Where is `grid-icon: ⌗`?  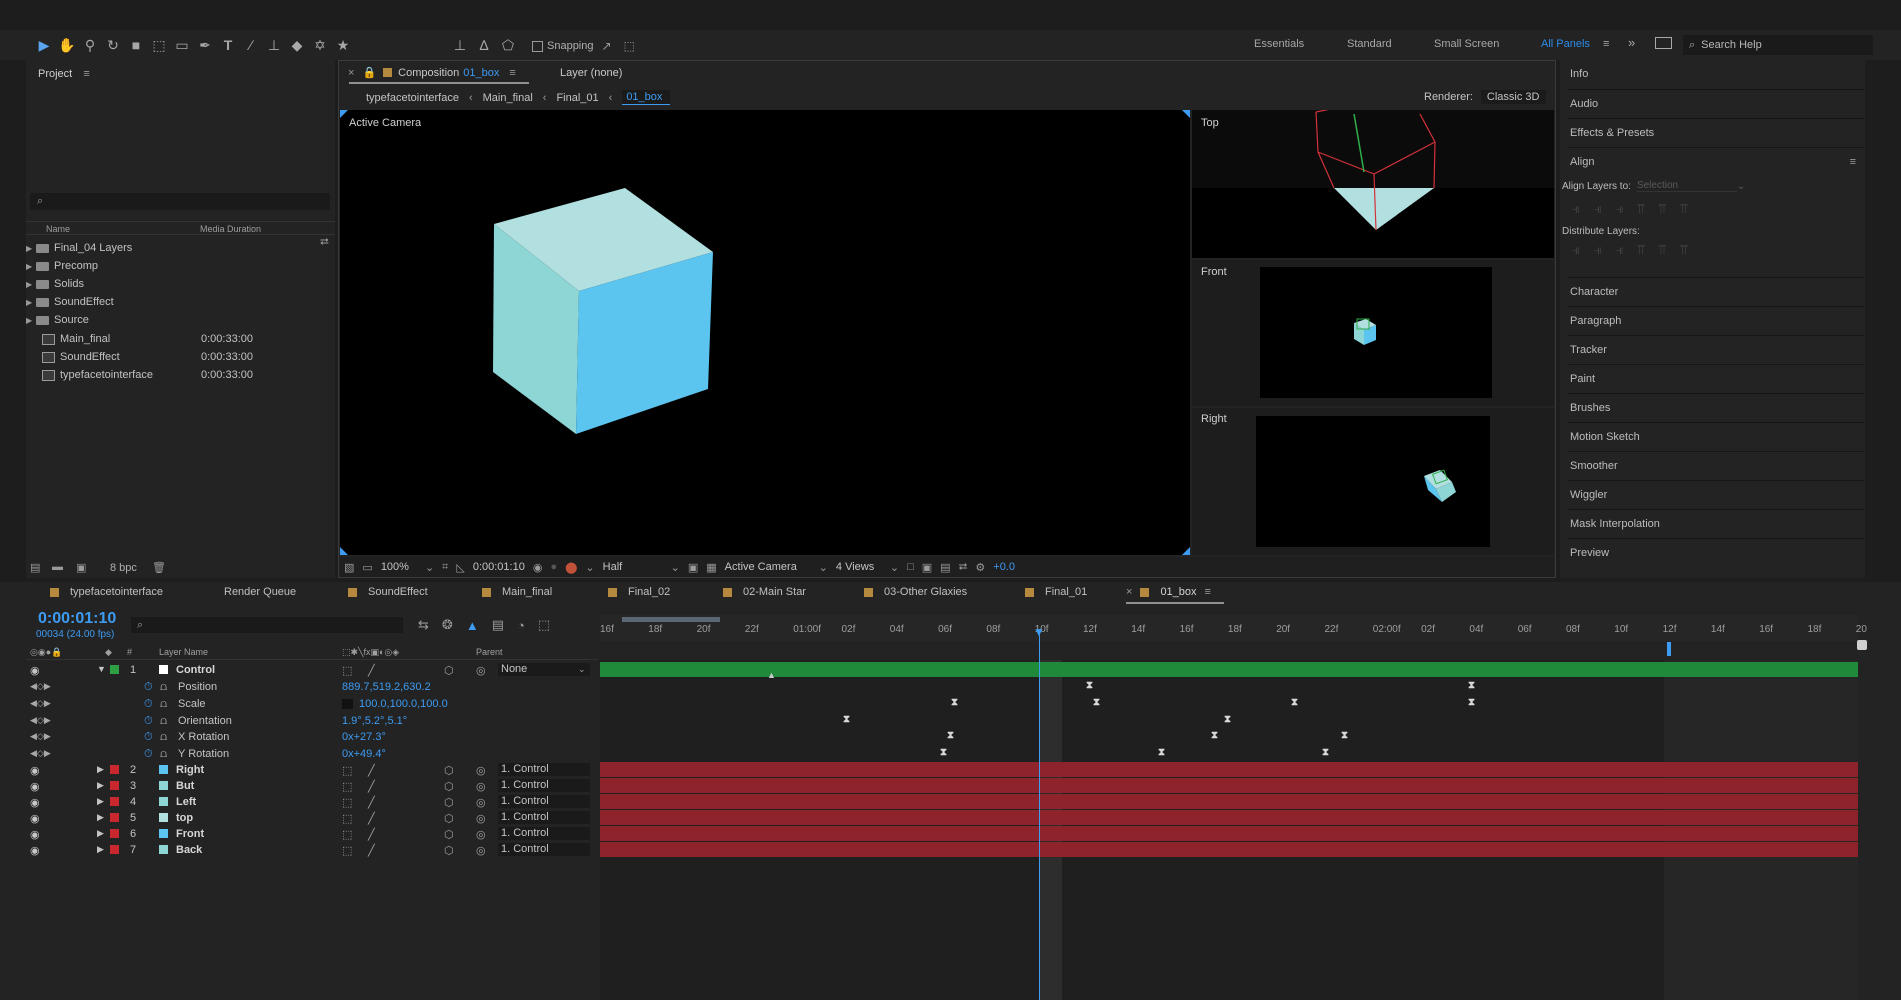 grid-icon: ⌗ is located at coordinates (445, 567).